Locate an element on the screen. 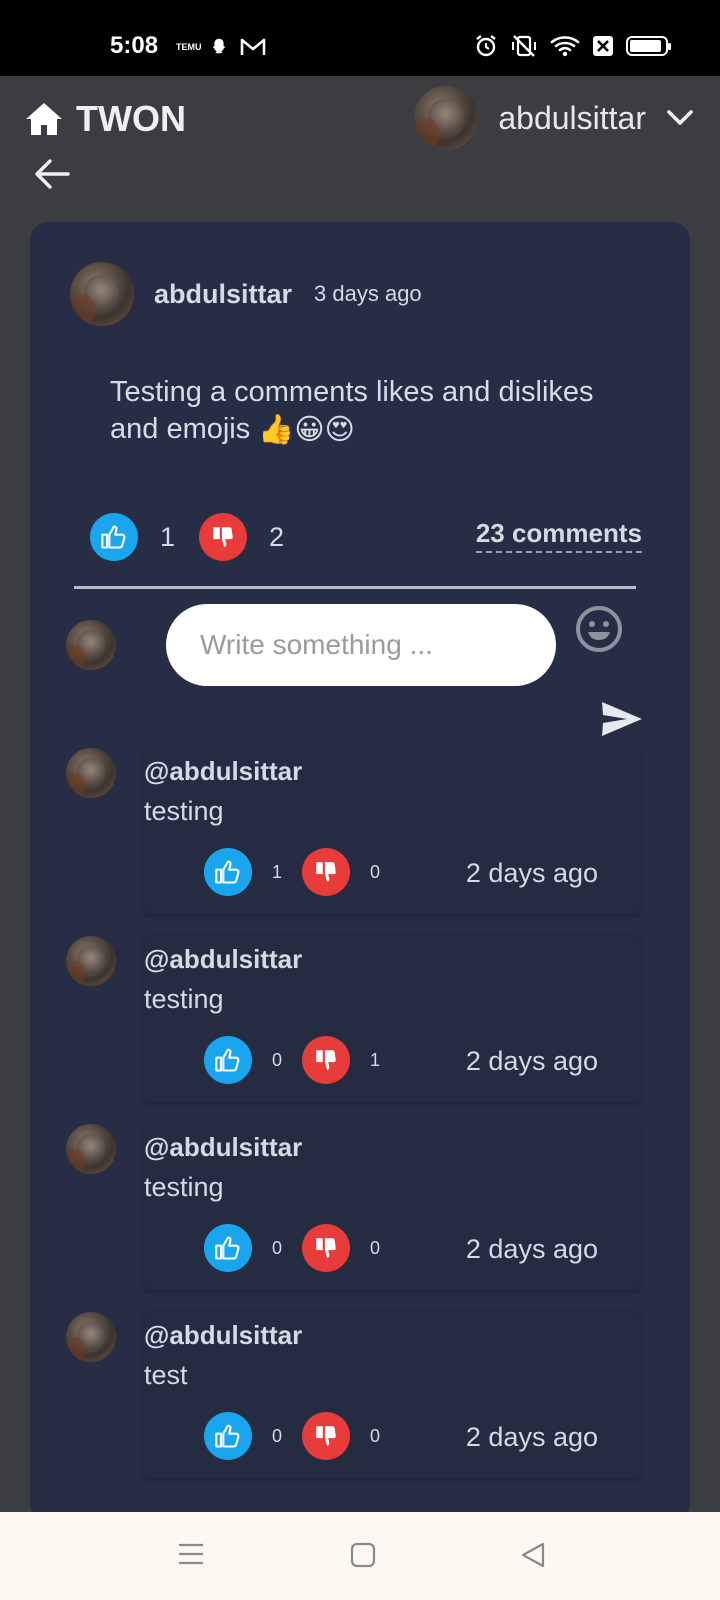 Image resolution: width=720 pixels, height=1600 pixels. emoji-picker-button is located at coordinates (599, 631).